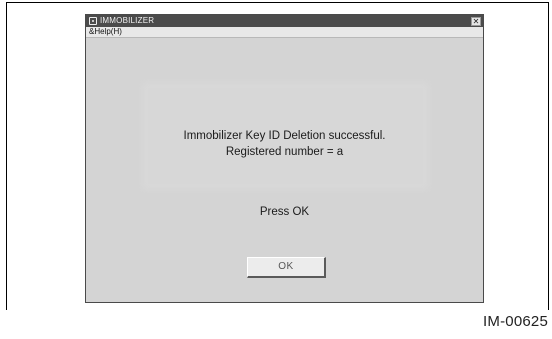  What do you see at coordinates (105, 32) in the screenshot?
I see `menu-item-help: &Help(H)` at bounding box center [105, 32].